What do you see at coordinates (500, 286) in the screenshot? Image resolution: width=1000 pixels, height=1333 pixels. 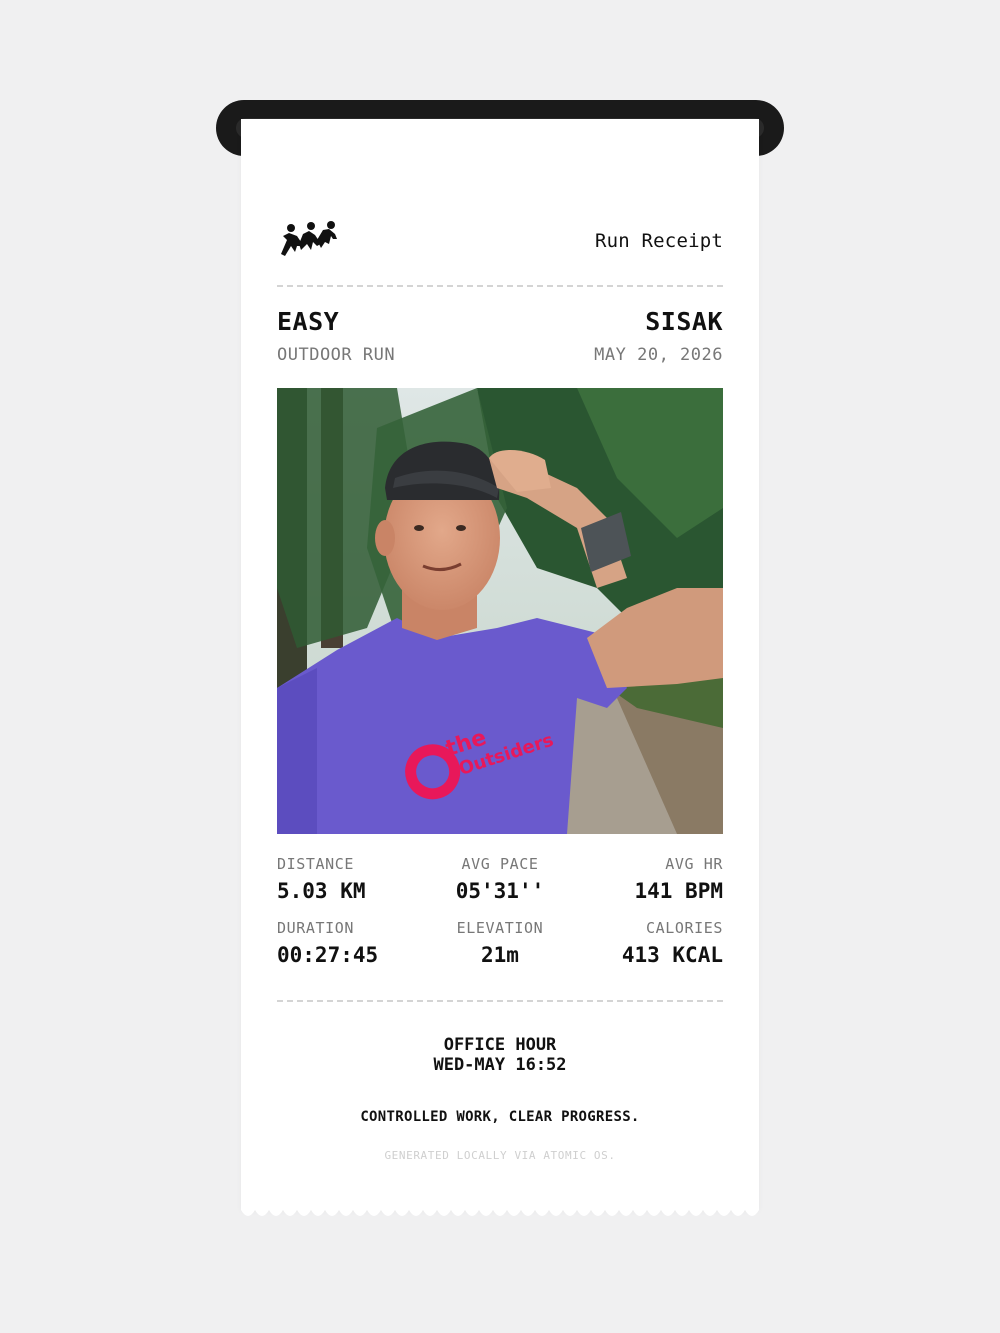 I see `divider-top` at bounding box center [500, 286].